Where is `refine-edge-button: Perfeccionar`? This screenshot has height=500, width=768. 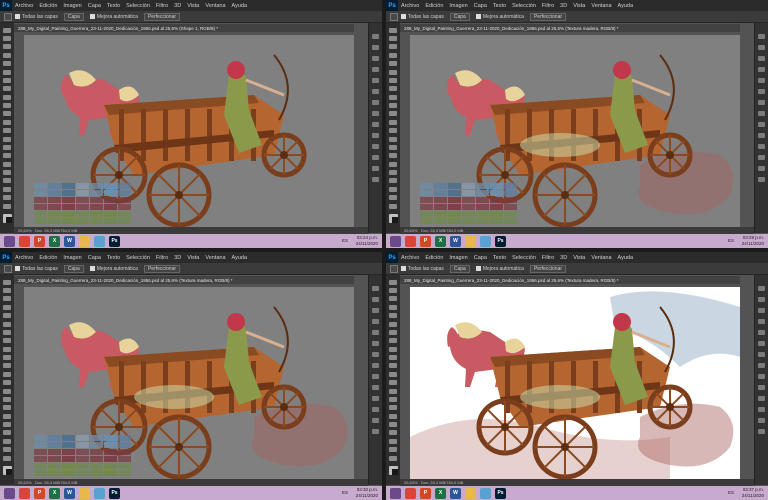 refine-edge-button: Perfeccionar is located at coordinates (548, 16).